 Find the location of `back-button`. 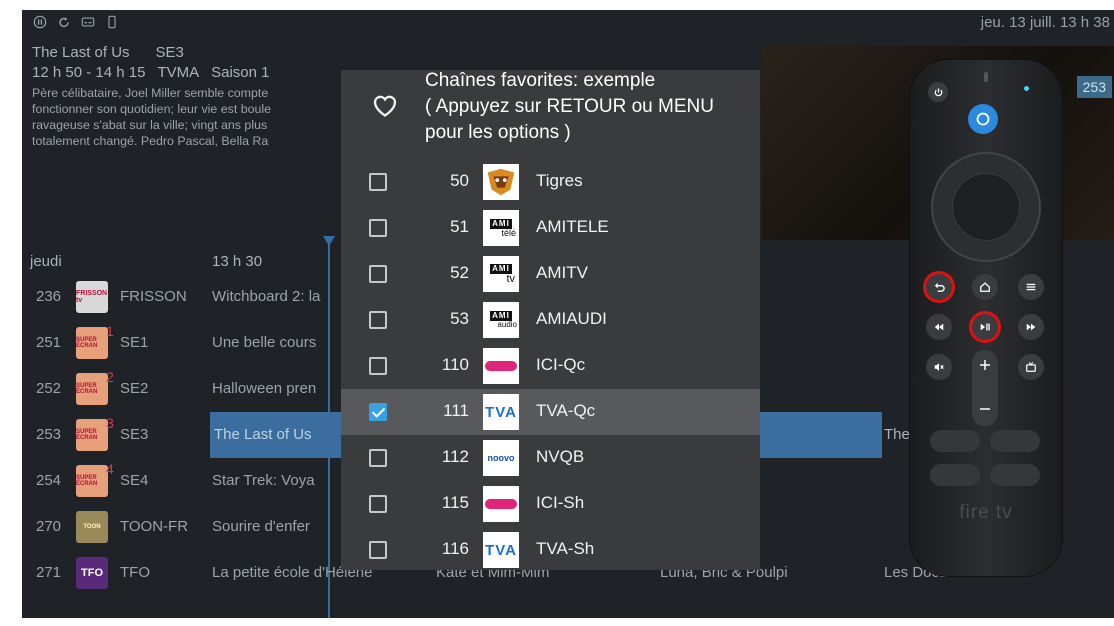

back-button is located at coordinates (939, 287).